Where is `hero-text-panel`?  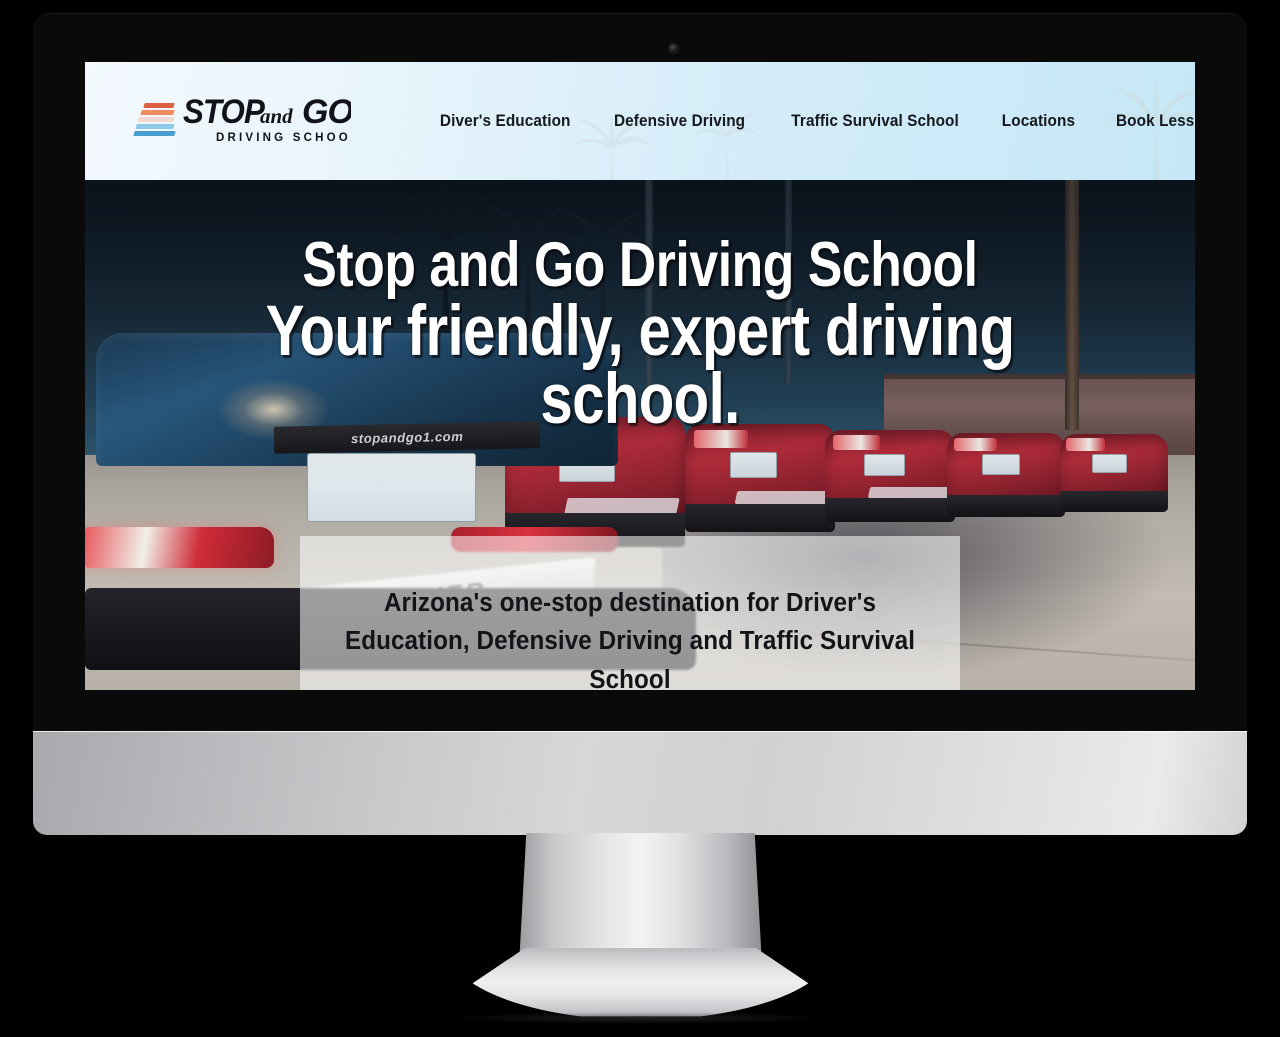
hero-text-panel is located at coordinates (630, 613).